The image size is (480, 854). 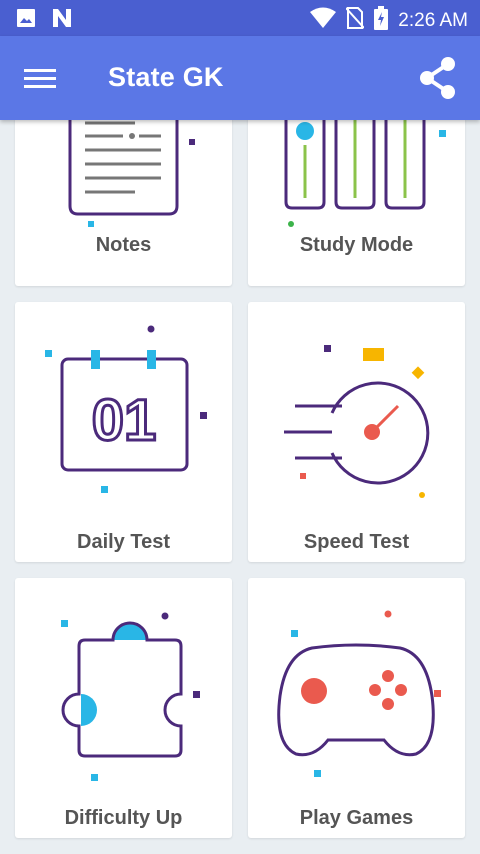 What do you see at coordinates (124, 420) in the screenshot?
I see `svg-text: 01` at bounding box center [124, 420].